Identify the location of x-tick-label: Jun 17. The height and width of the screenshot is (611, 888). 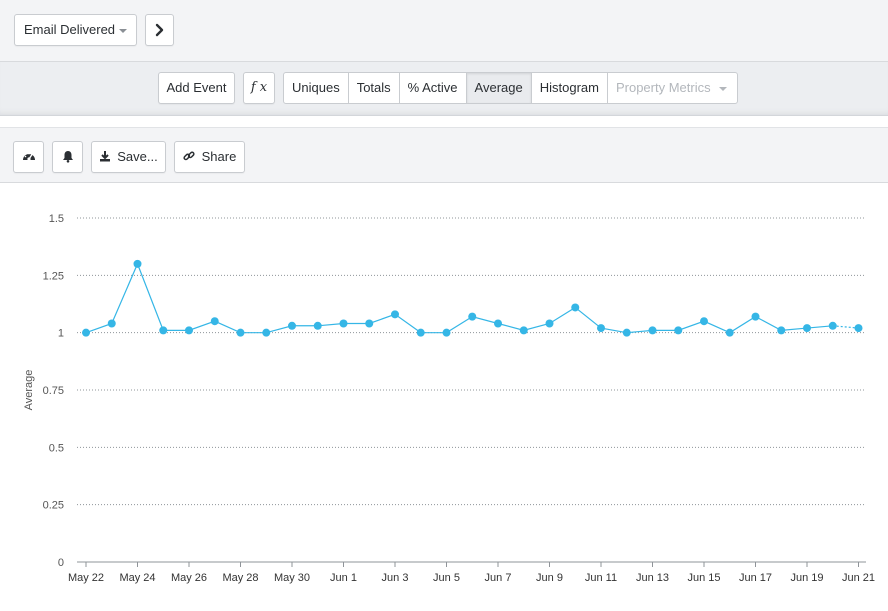
(755, 578).